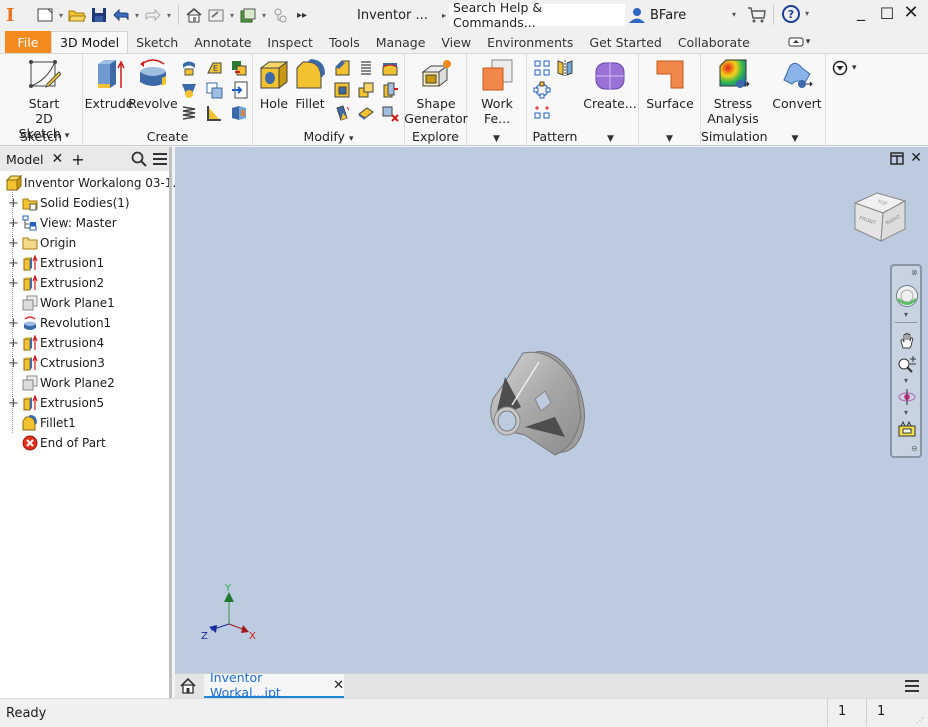 This screenshot has height=727, width=928. I want to click on more-icon: ▸▸, so click(302, 15).